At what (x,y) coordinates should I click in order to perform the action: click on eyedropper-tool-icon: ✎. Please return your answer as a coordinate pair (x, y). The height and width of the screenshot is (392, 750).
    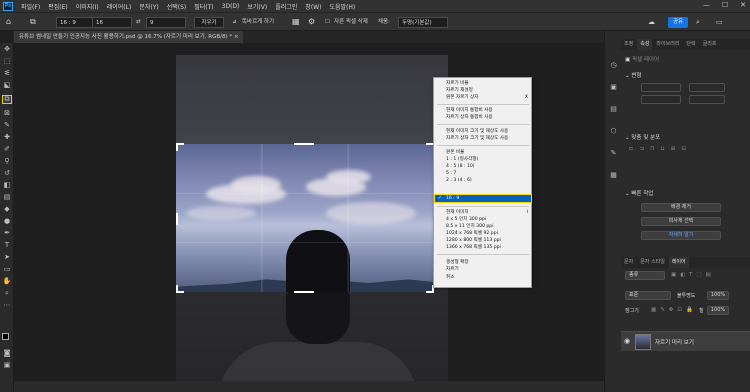
    Looking at the image, I should click on (7, 125).